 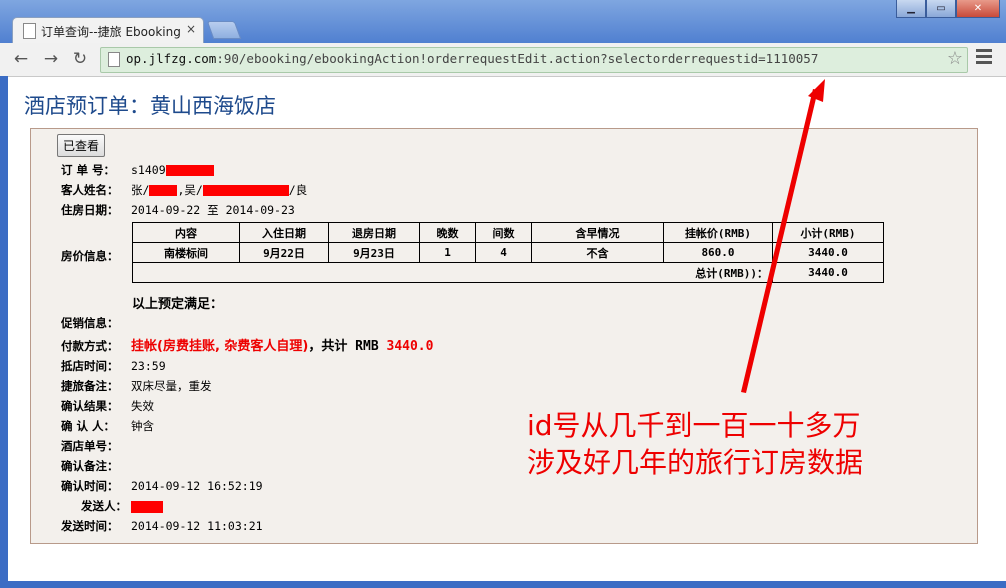 I want to click on annotation-line-2: 涉及好几年的旅行订房数据, so click(x=695, y=462).